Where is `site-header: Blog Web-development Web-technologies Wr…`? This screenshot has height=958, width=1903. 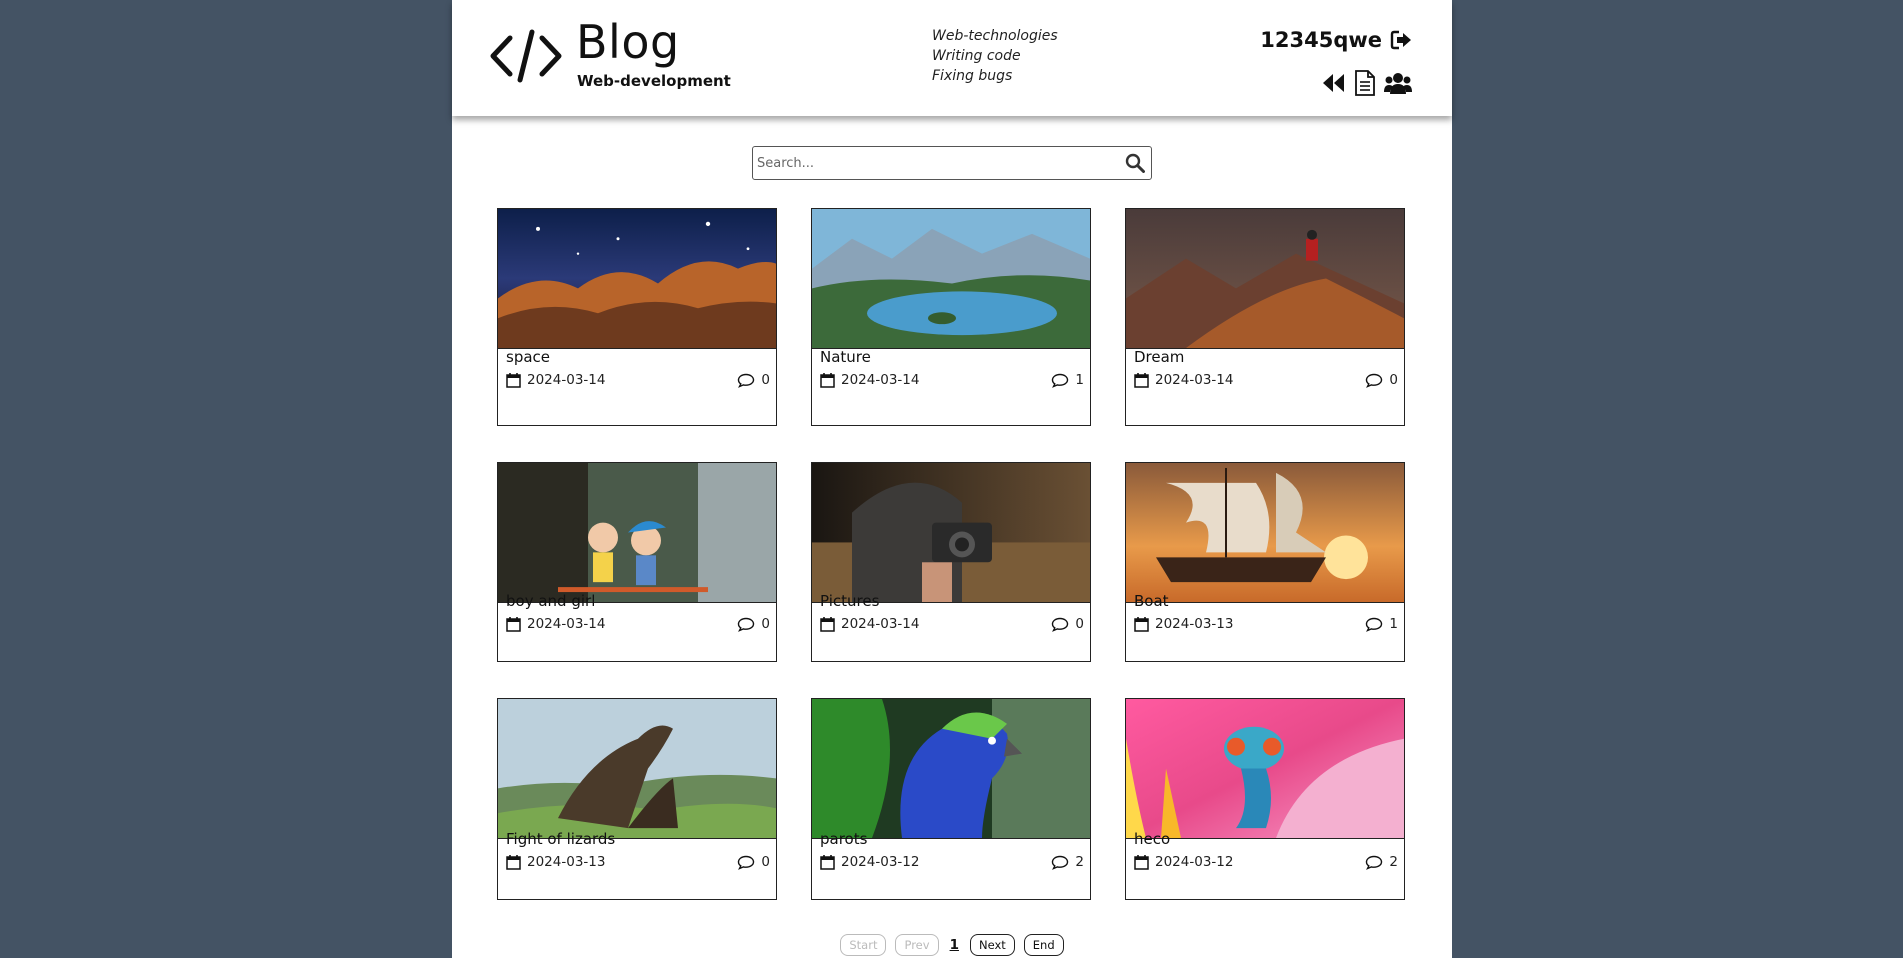
site-header: Blog Web-development Web-technologies Wr… is located at coordinates (952, 58).